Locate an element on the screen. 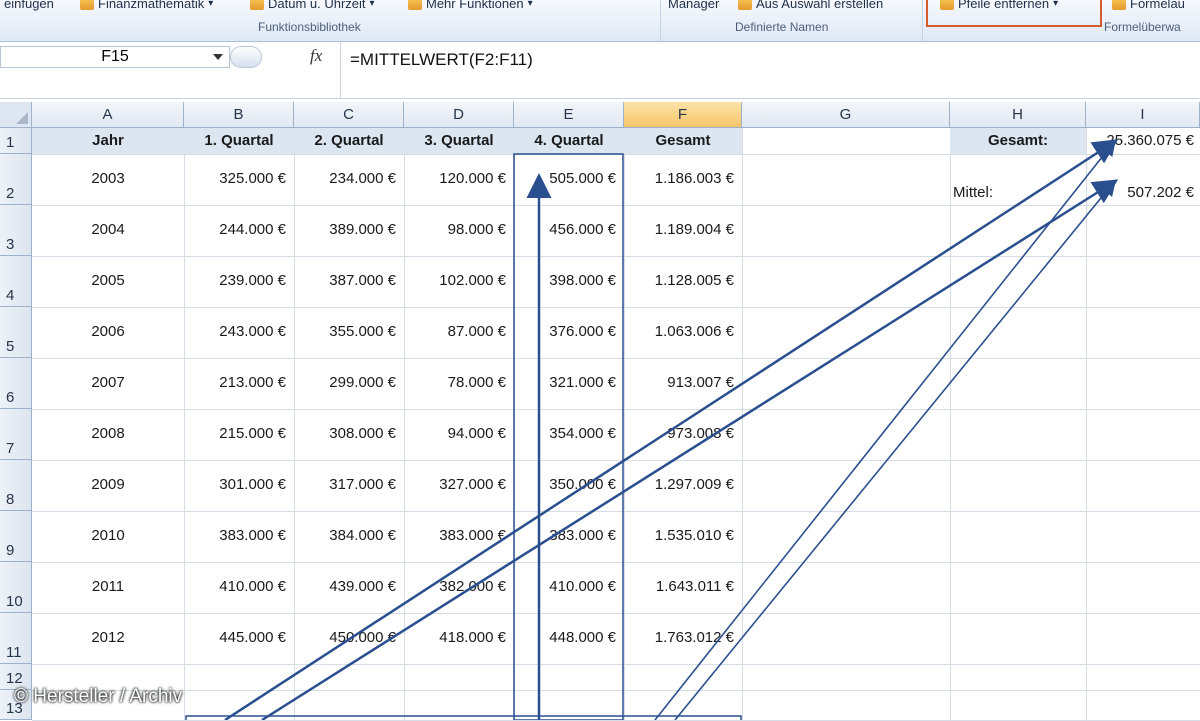  precedent-range-box is located at coordinates (568, 436).